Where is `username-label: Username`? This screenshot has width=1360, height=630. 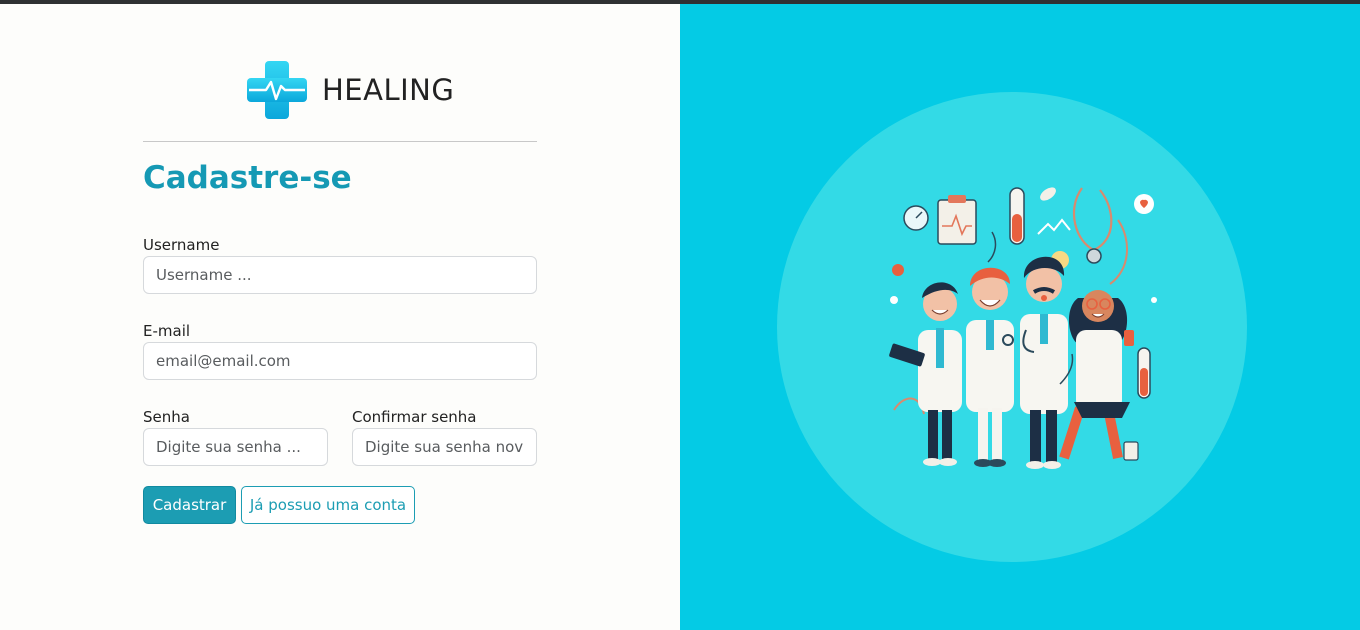 username-label: Username is located at coordinates (181, 245).